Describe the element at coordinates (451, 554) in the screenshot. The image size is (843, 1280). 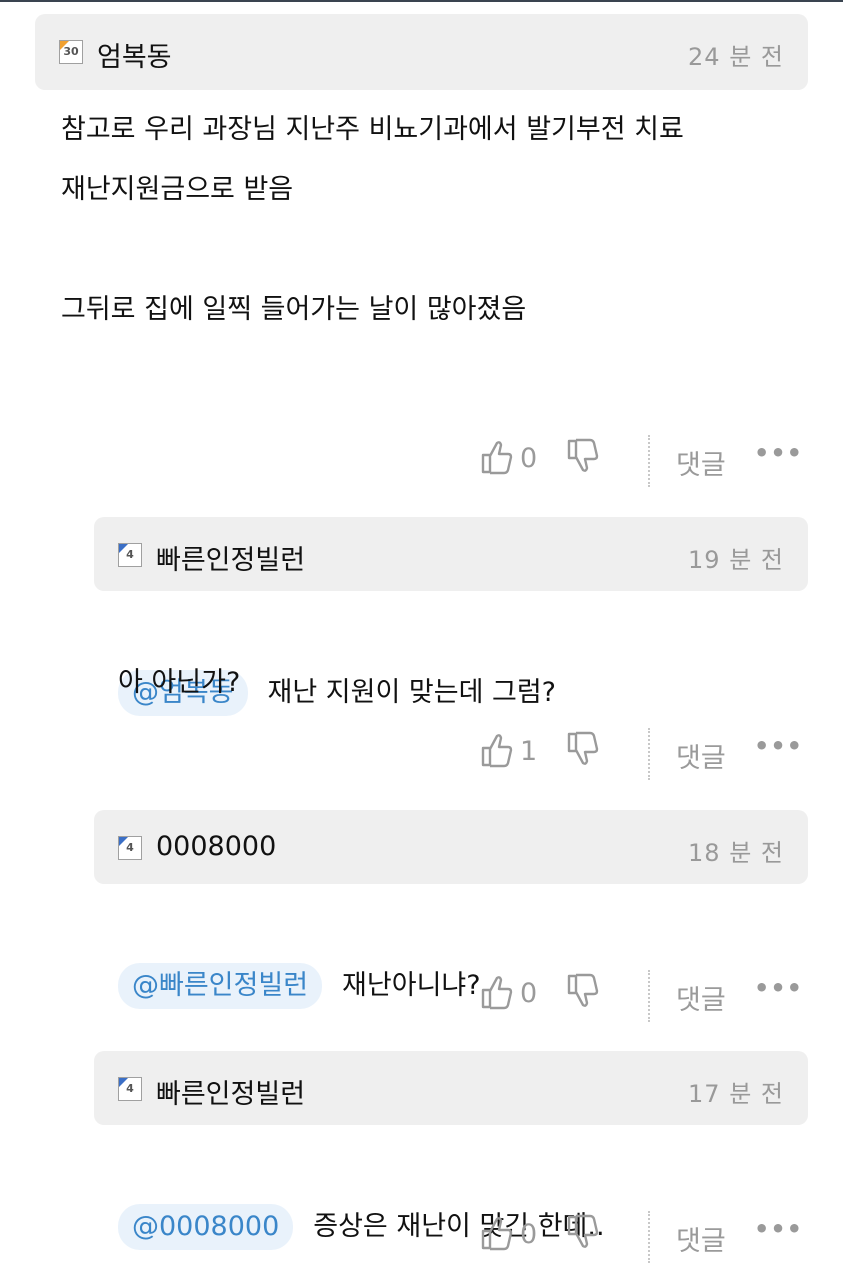
I see `comment-header: 4 빠른인정빌런 19 분 전` at that location.